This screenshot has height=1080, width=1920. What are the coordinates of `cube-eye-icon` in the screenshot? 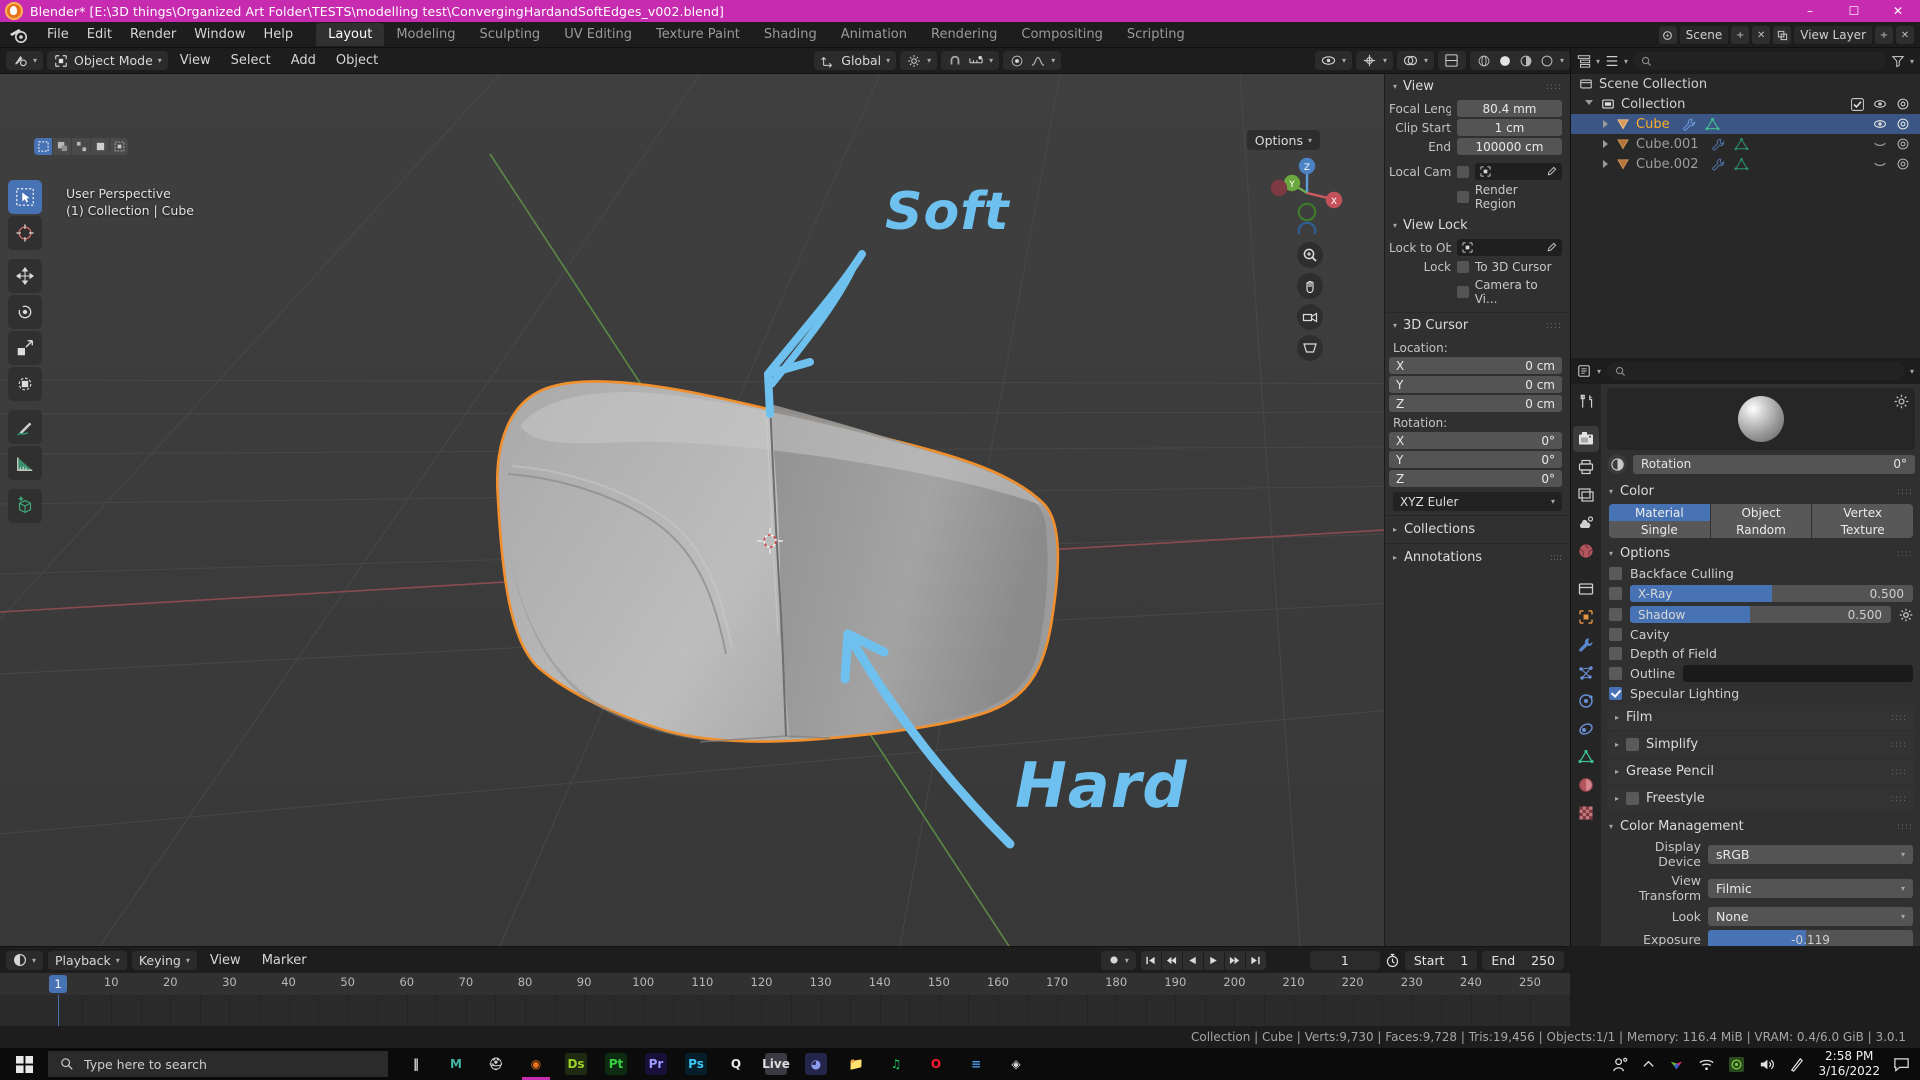 It's located at (1880, 124).